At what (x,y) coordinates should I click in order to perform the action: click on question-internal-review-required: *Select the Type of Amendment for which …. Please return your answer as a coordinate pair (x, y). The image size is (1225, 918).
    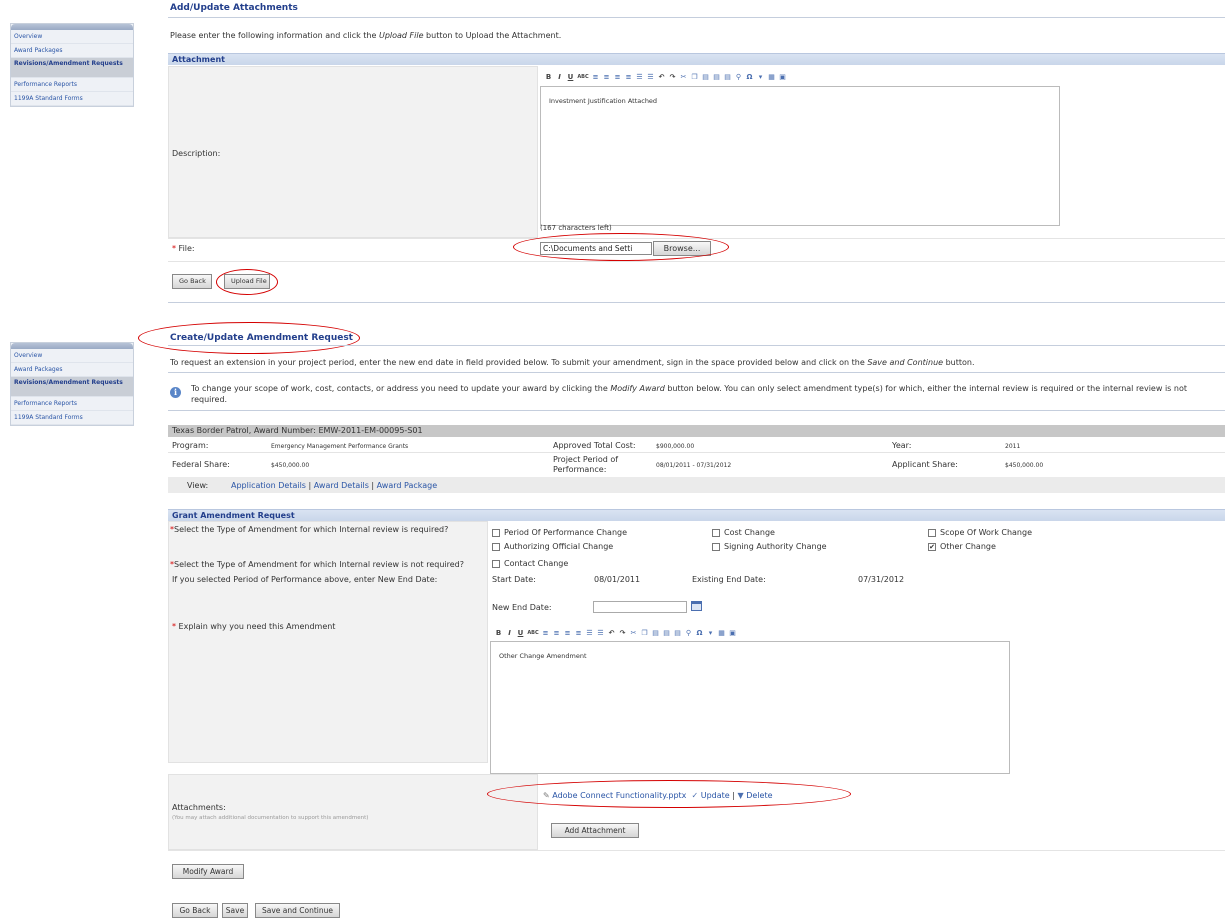
    Looking at the image, I should click on (309, 529).